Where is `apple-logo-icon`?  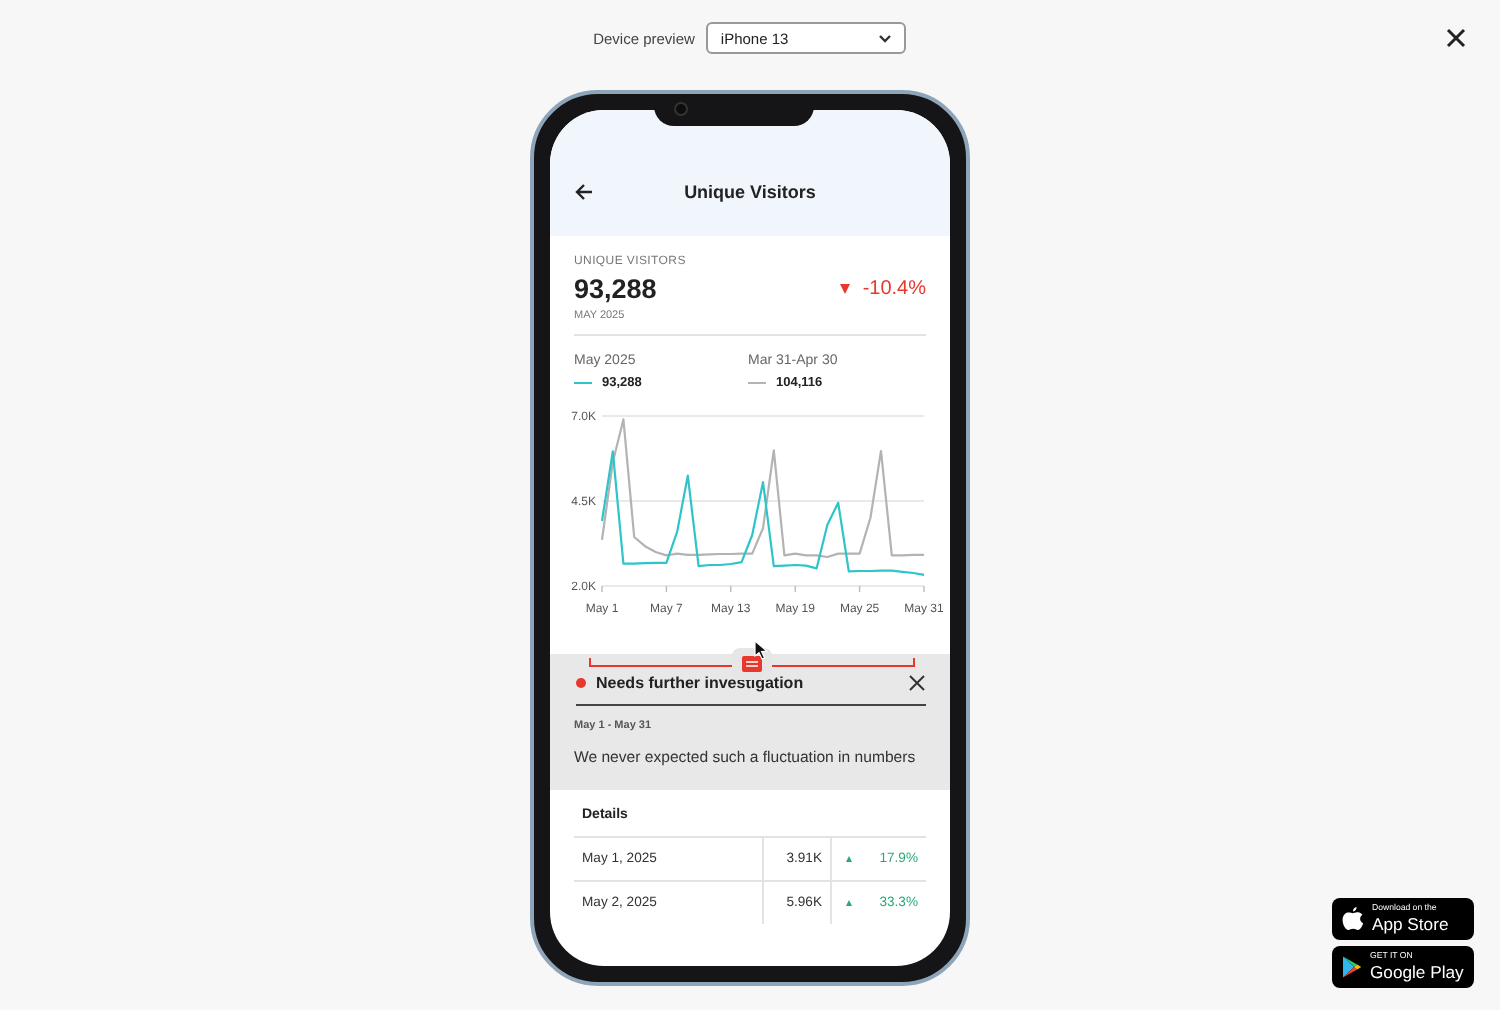
apple-logo-icon is located at coordinates (1353, 919).